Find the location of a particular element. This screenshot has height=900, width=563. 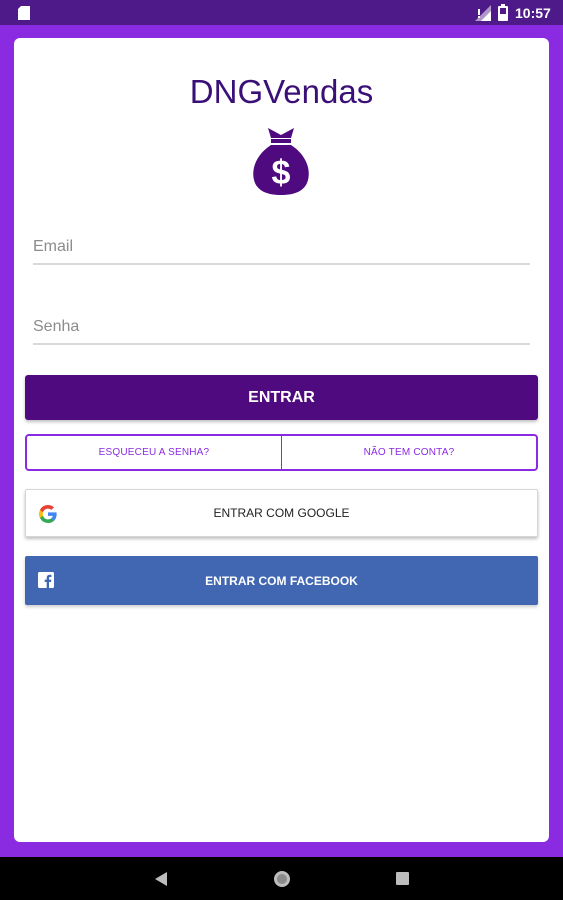

create-account-button: NÃO TEM CONTA? is located at coordinates (408, 452).